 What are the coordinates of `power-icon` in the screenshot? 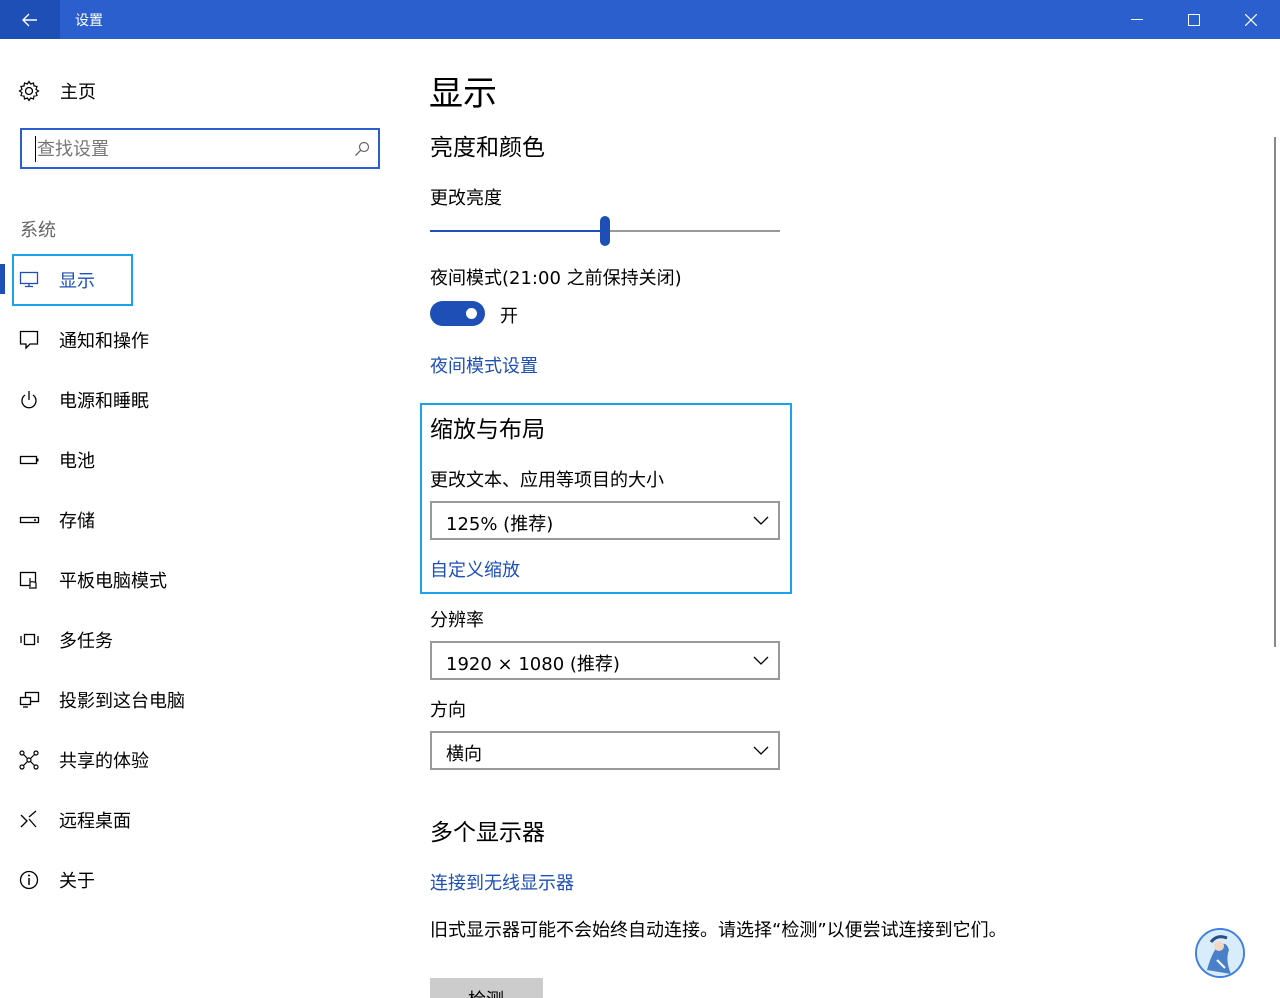 It's located at (29, 400).